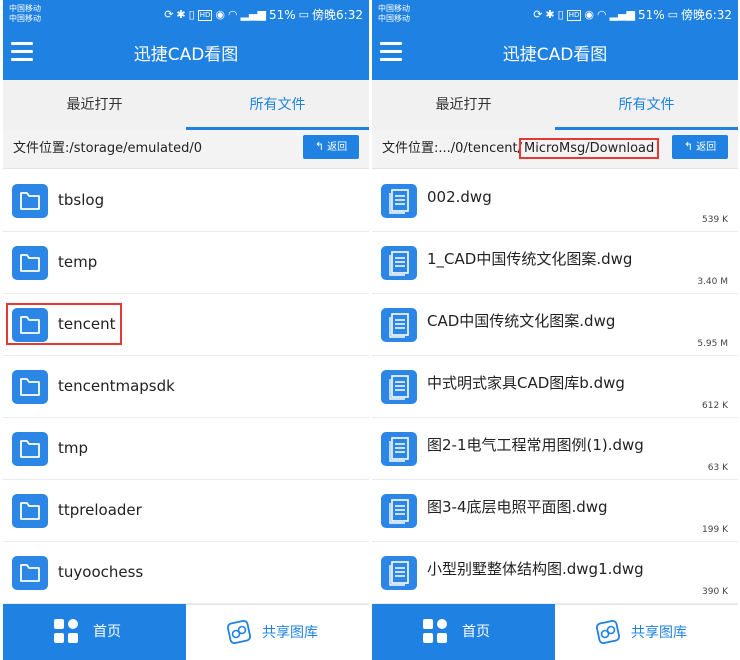 Image resolution: width=740 pixels, height=660 pixels. Describe the element at coordinates (715, 530) in the screenshot. I see `file-size: 199 K` at that location.